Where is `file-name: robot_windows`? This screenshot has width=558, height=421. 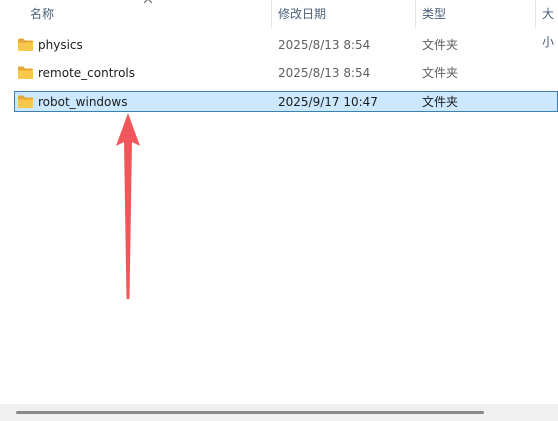 file-name: robot_windows is located at coordinates (82, 102).